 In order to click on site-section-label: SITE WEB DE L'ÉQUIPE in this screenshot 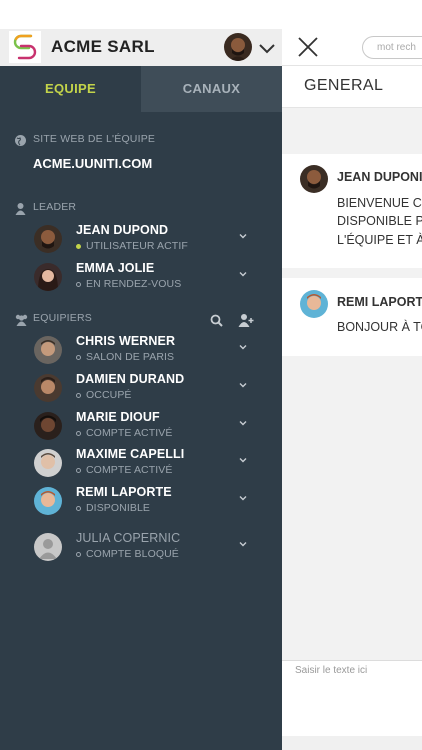, I will do `click(94, 139)`.